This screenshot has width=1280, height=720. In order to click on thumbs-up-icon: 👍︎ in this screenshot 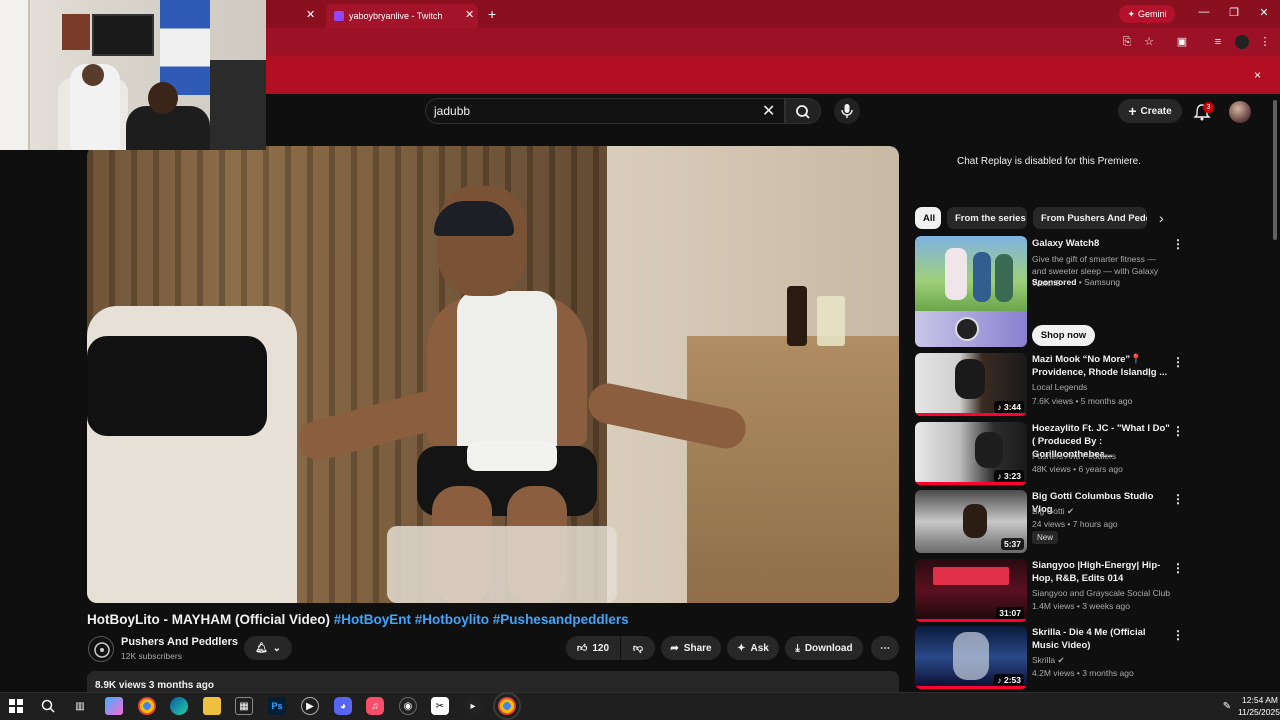, I will do `click(582, 648)`.